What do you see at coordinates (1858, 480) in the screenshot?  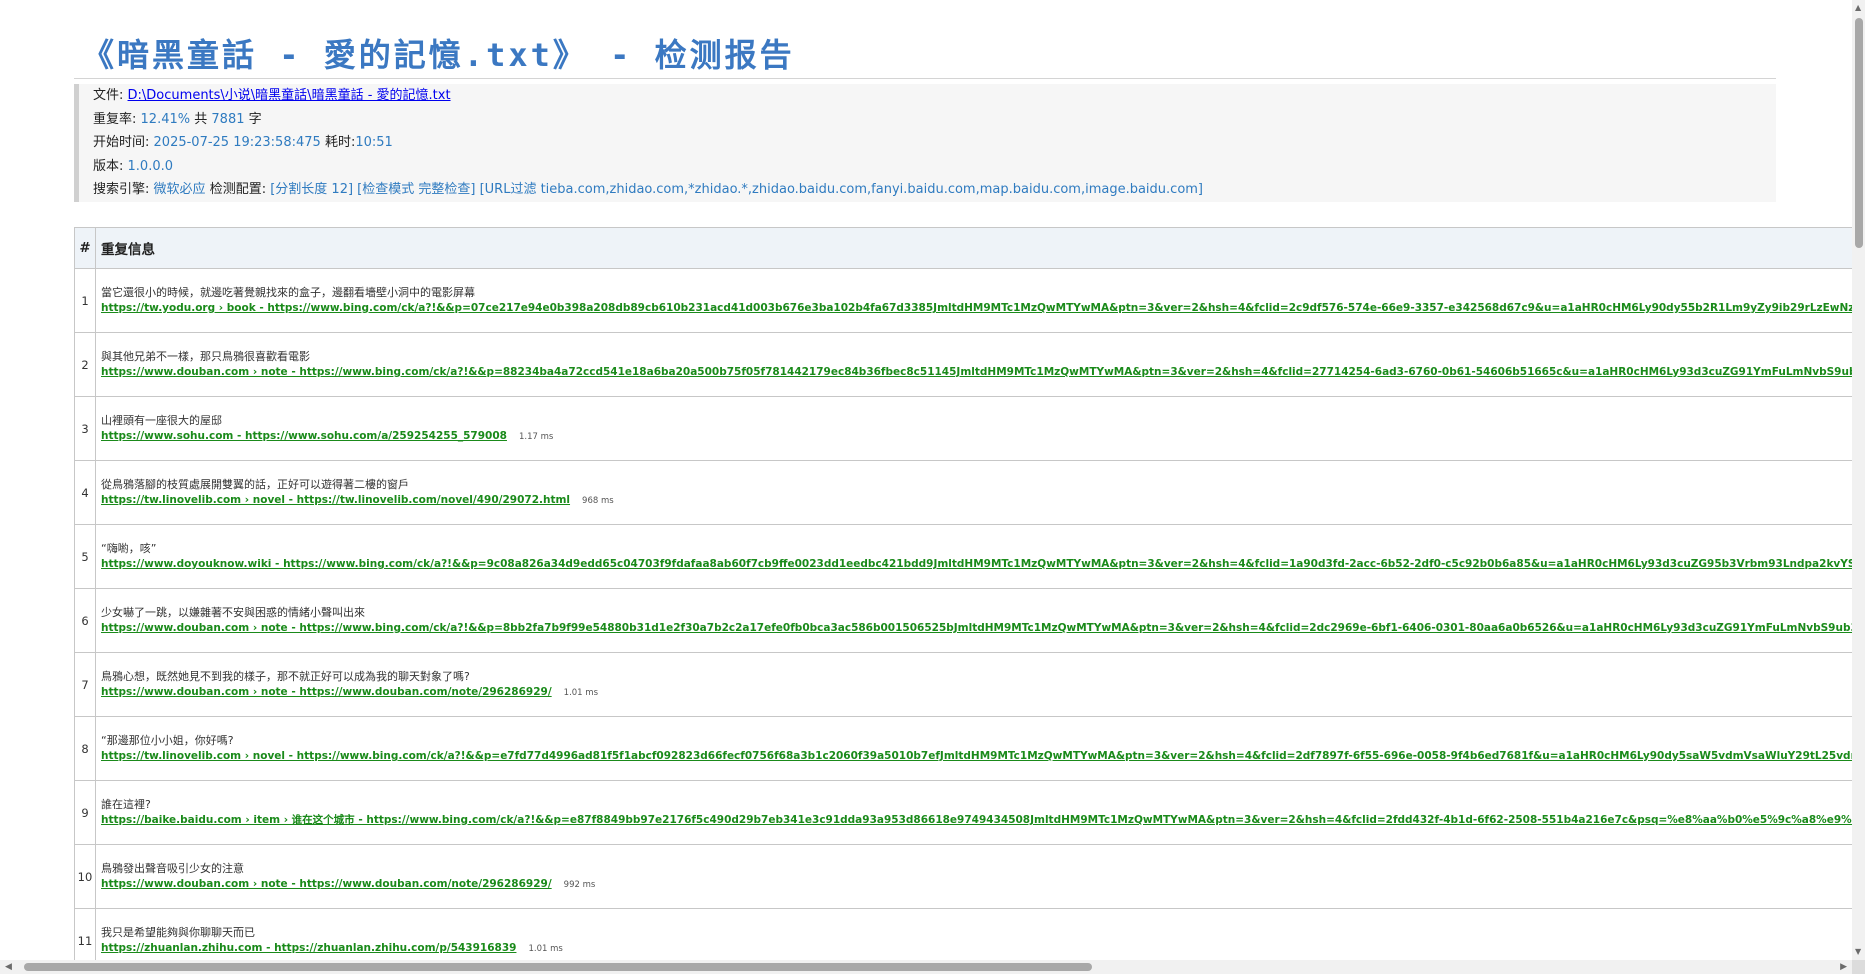 I see `vertical-scrollbar: ▲ ▼` at bounding box center [1858, 480].